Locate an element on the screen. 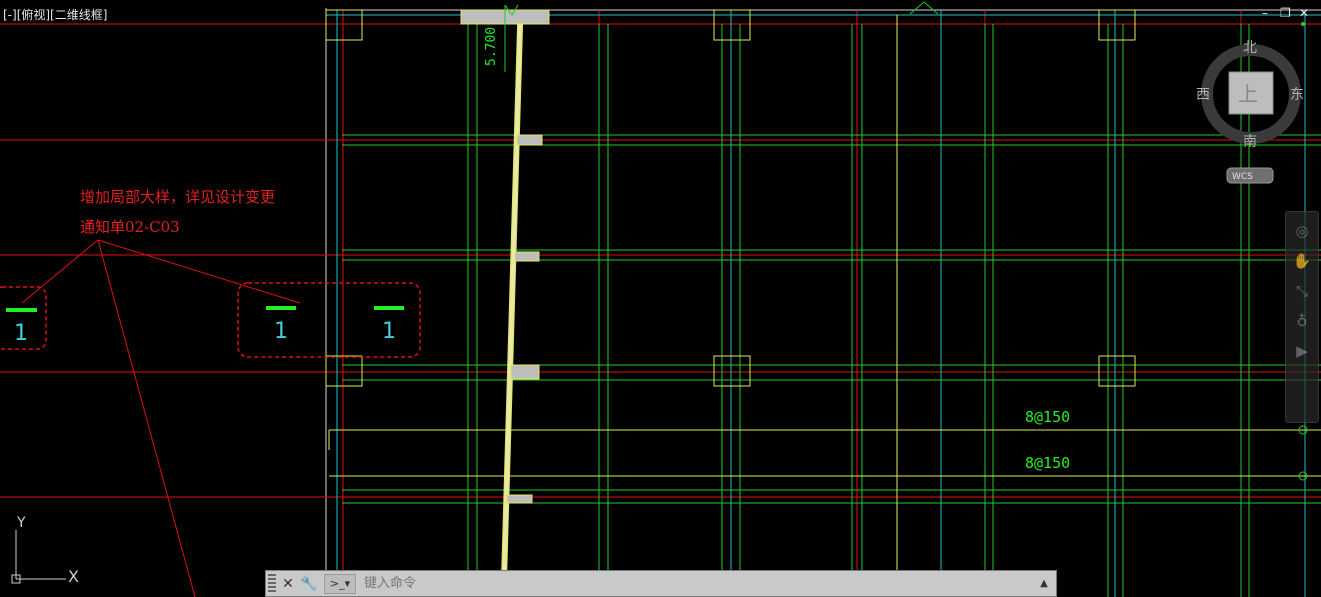 This screenshot has width=1321, height=597. viewcube-top-label: 上 is located at coordinates (1248, 94).